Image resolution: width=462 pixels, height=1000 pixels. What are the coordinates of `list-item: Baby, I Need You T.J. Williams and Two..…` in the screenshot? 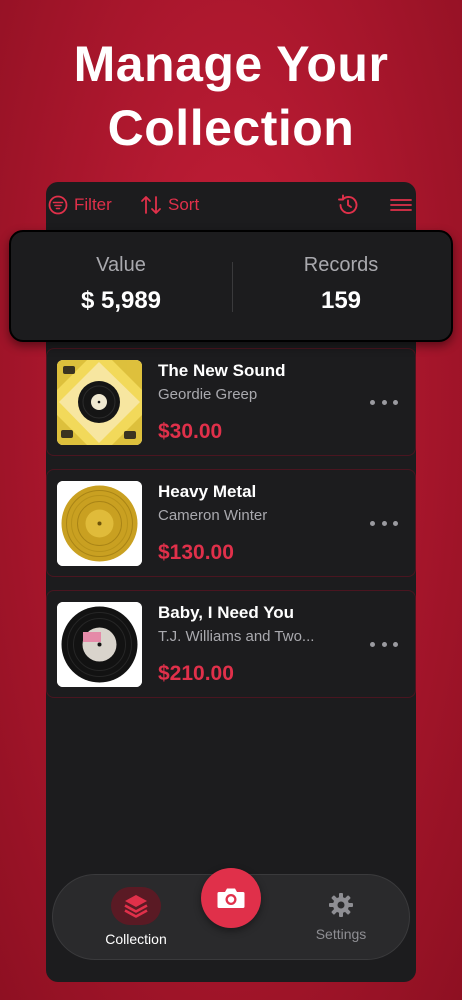 It's located at (231, 644).